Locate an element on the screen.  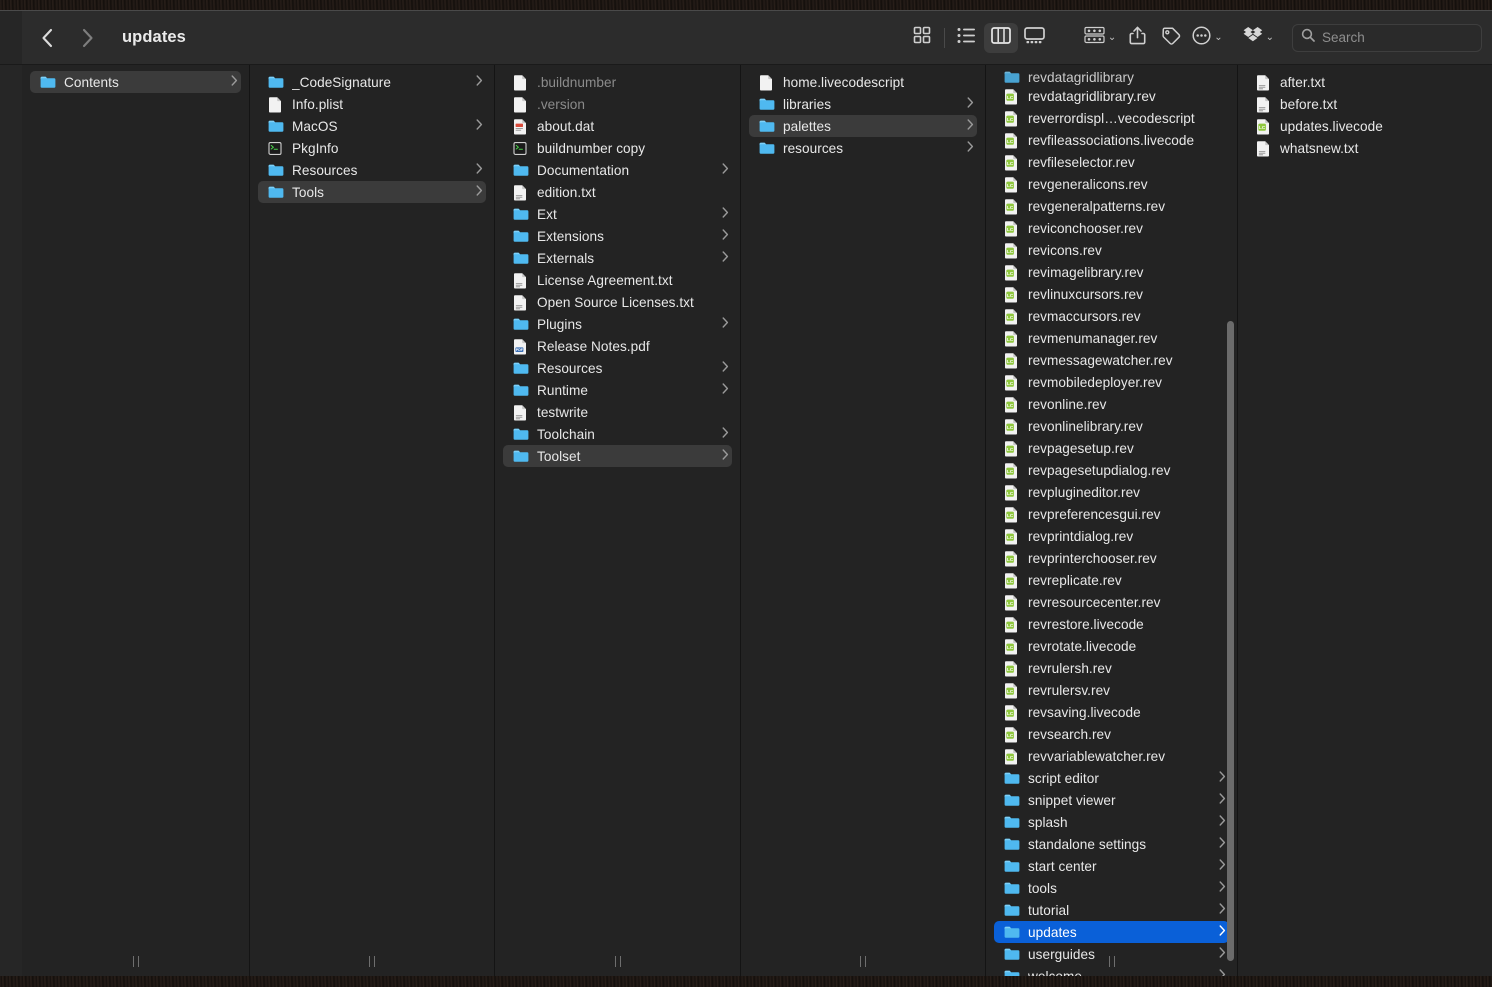
clipped-file-row: revdatagridlibrary is located at coordinates (1111, 78).